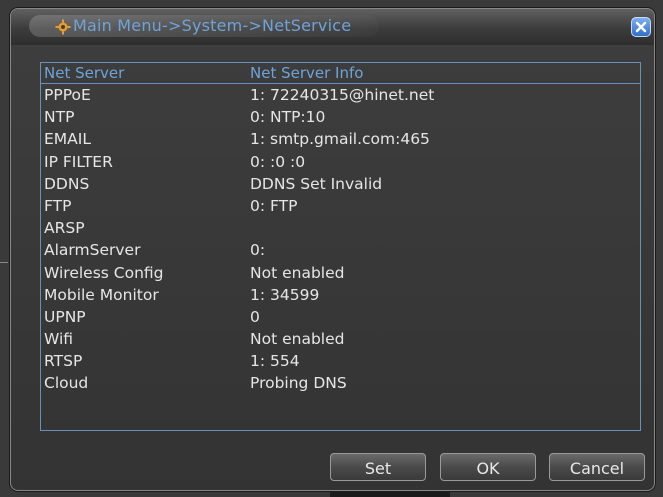 This screenshot has width=663, height=497. Describe the element at coordinates (340, 207) in the screenshot. I see `list-row: FTP 0: FTP` at that location.